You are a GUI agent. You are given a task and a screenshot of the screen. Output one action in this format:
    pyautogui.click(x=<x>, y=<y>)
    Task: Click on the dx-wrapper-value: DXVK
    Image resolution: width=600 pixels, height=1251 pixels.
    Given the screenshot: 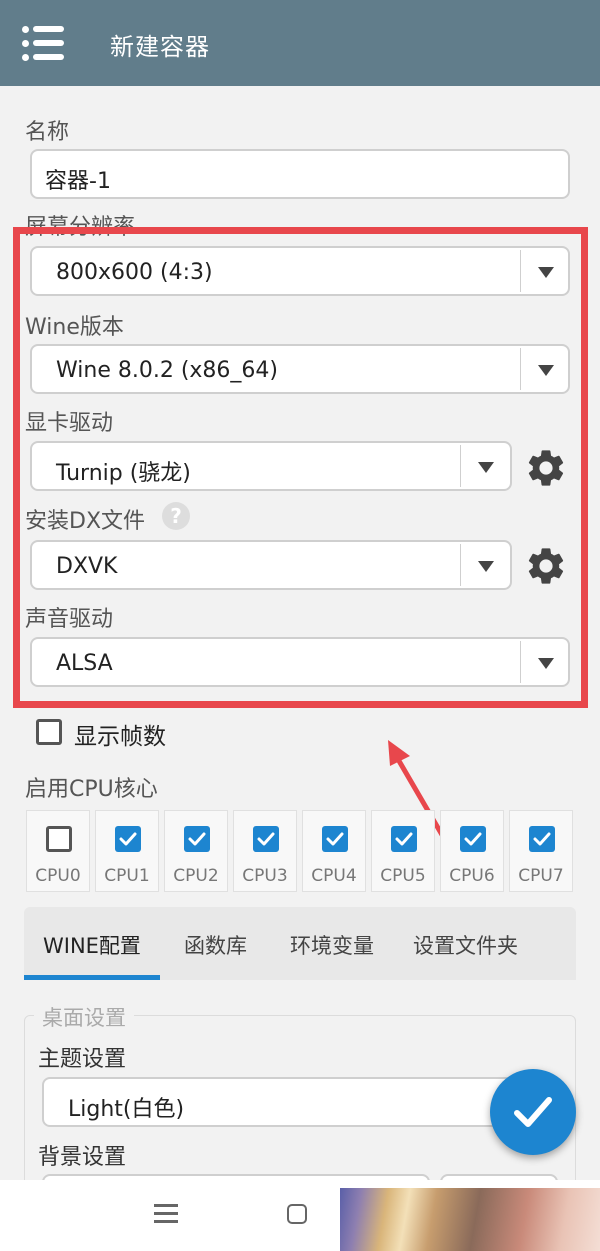 What is the action you would take?
    pyautogui.click(x=87, y=566)
    